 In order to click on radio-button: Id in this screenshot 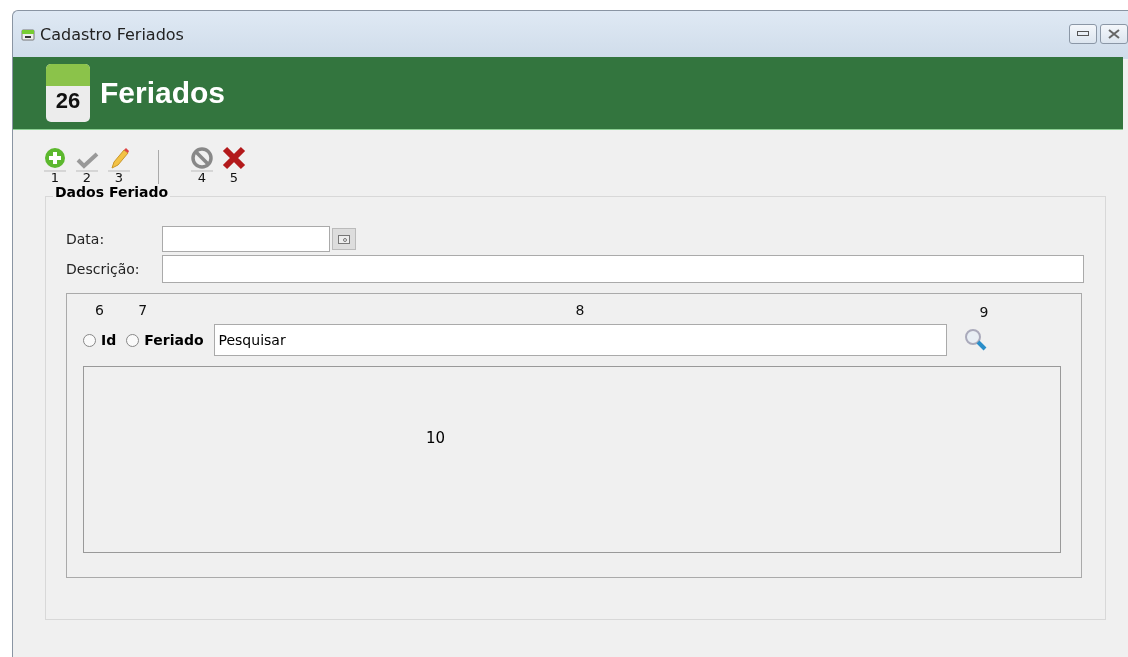, I will do `click(100, 340)`.